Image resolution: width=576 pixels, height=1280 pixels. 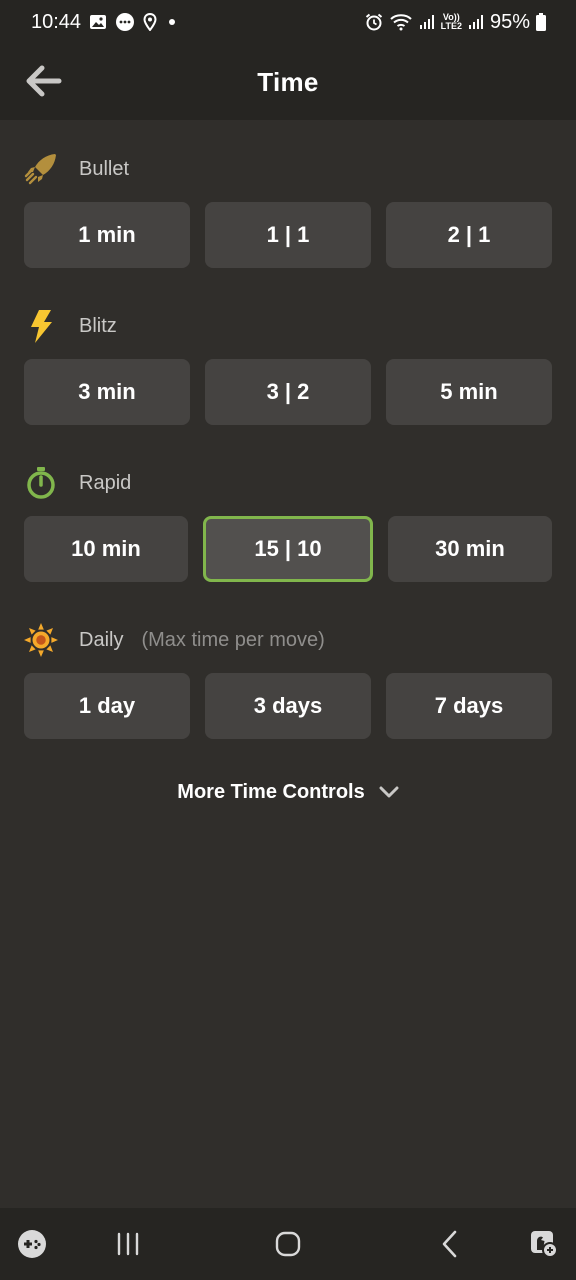 What do you see at coordinates (104, 168) in the screenshot?
I see `section-label-bullet: Bullet` at bounding box center [104, 168].